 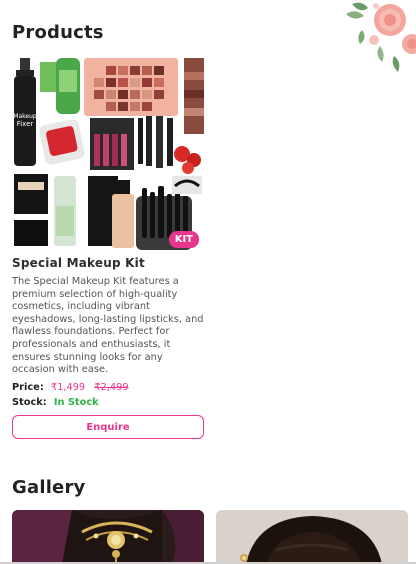 What do you see at coordinates (25, 124) in the screenshot?
I see `fixer-label-2: Fixer` at bounding box center [25, 124].